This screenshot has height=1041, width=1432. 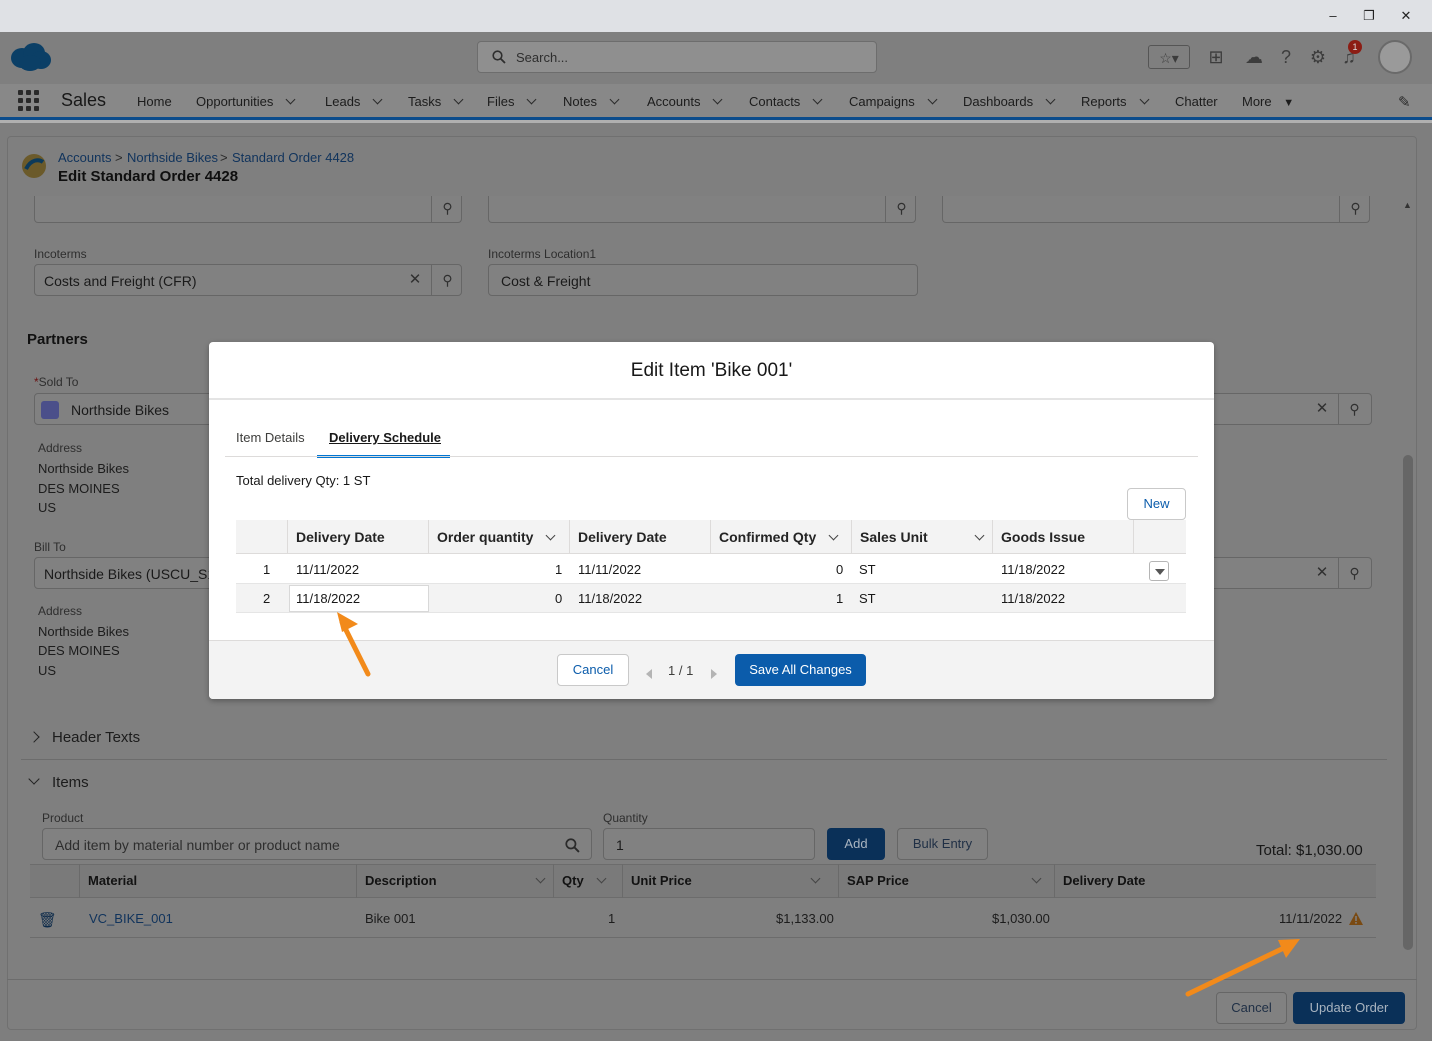 I want to click on global-actions-icon: ⊞, so click(x=1216, y=57).